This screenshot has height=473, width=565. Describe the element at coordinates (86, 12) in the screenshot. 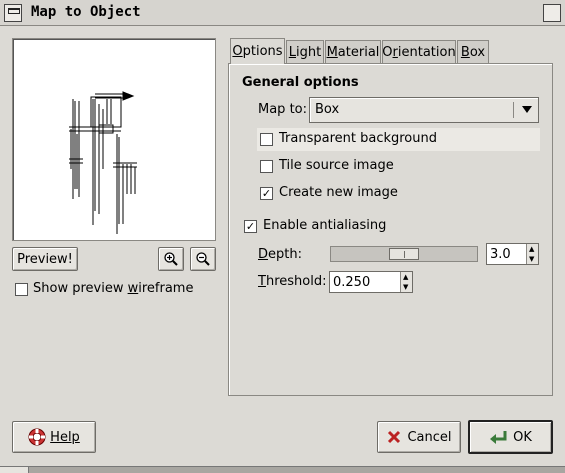

I see `window-title: Map to Object` at that location.